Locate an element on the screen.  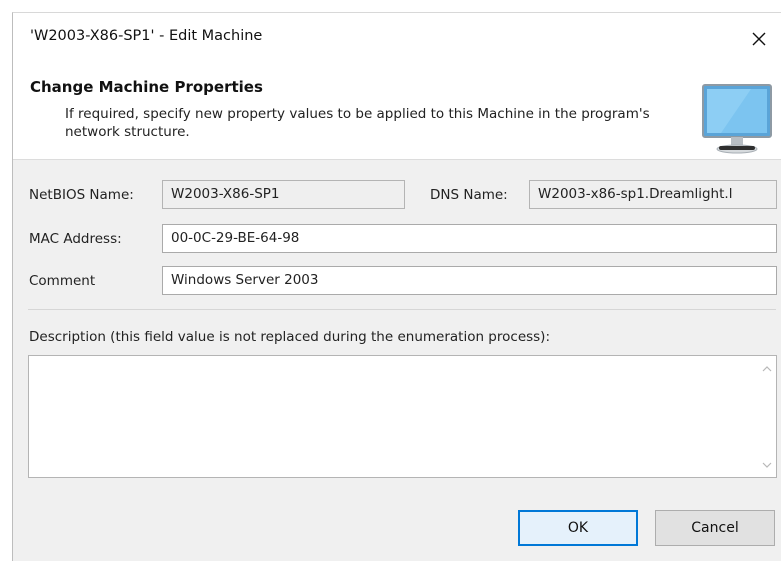
mac-address-field: 00-0C-29-BE-64-98 is located at coordinates (469, 238).